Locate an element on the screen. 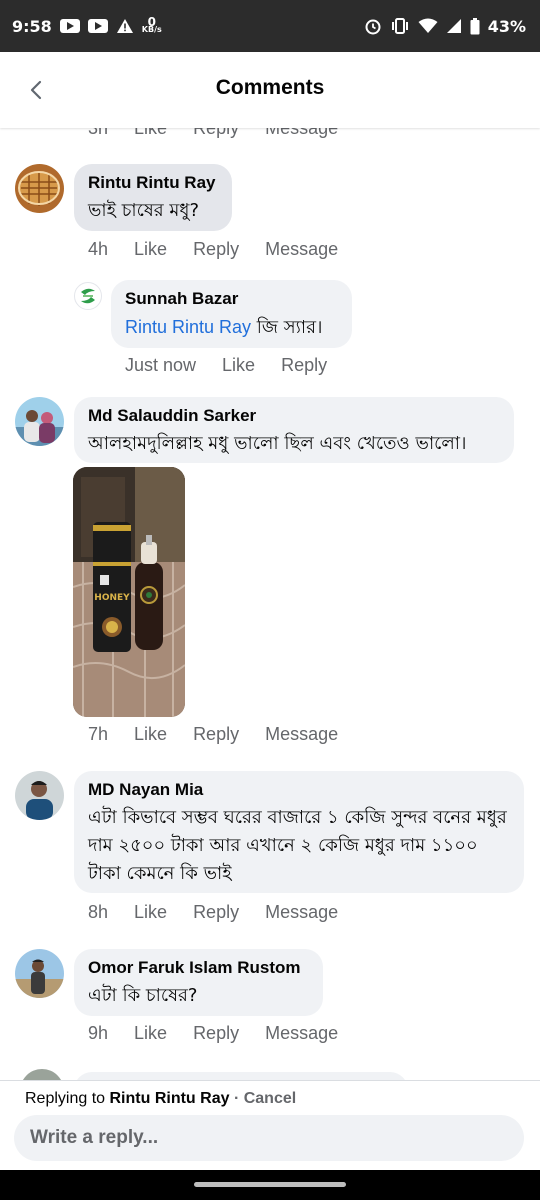 The image size is (540, 1200). comment-time: 8h is located at coordinates (98, 912).